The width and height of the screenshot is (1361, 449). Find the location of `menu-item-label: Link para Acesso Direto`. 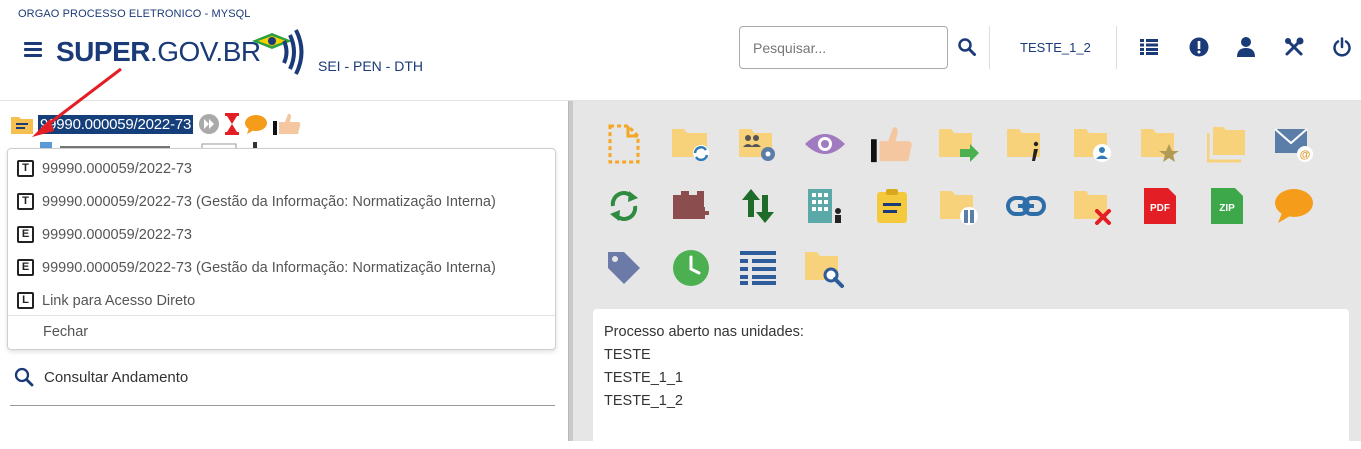

menu-item-label: Link para Acesso Direto is located at coordinates (119, 300).